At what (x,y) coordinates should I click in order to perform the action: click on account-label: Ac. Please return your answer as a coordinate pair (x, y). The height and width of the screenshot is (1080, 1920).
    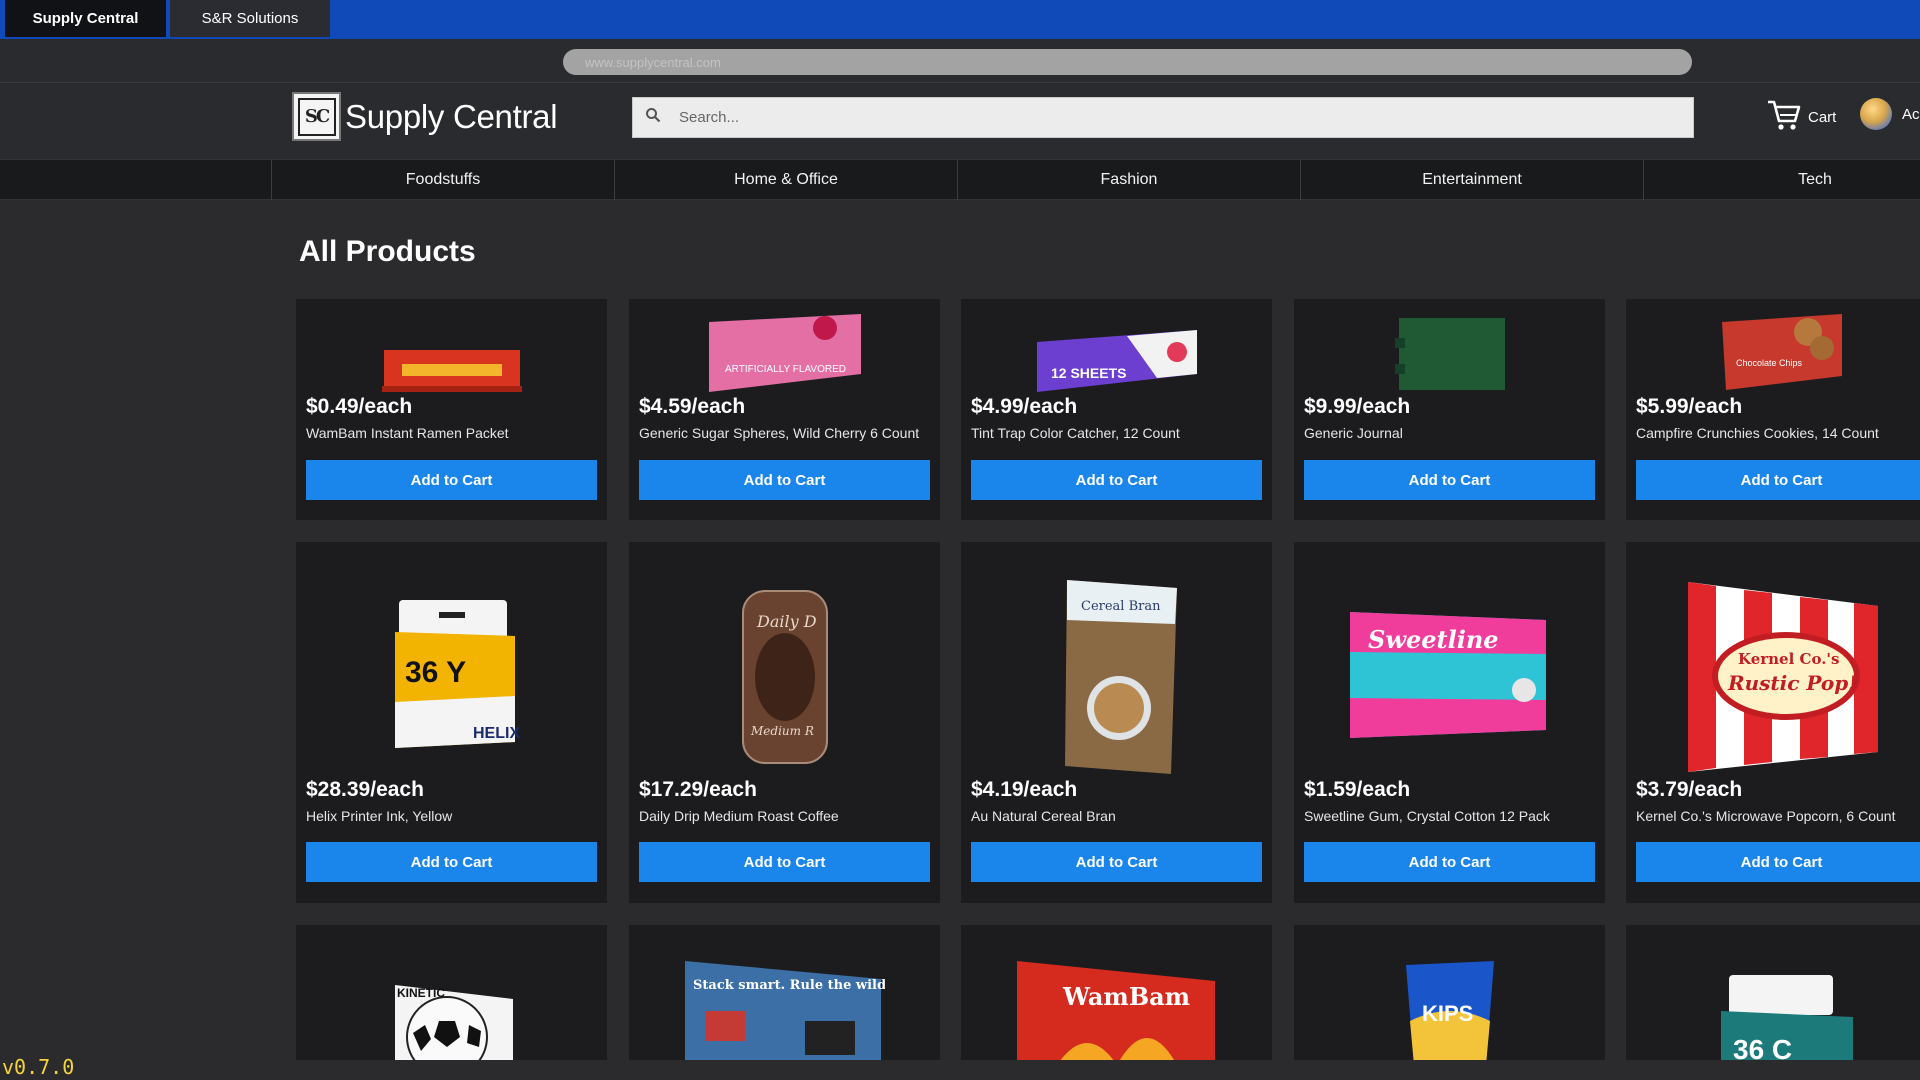
    Looking at the image, I should click on (1911, 114).